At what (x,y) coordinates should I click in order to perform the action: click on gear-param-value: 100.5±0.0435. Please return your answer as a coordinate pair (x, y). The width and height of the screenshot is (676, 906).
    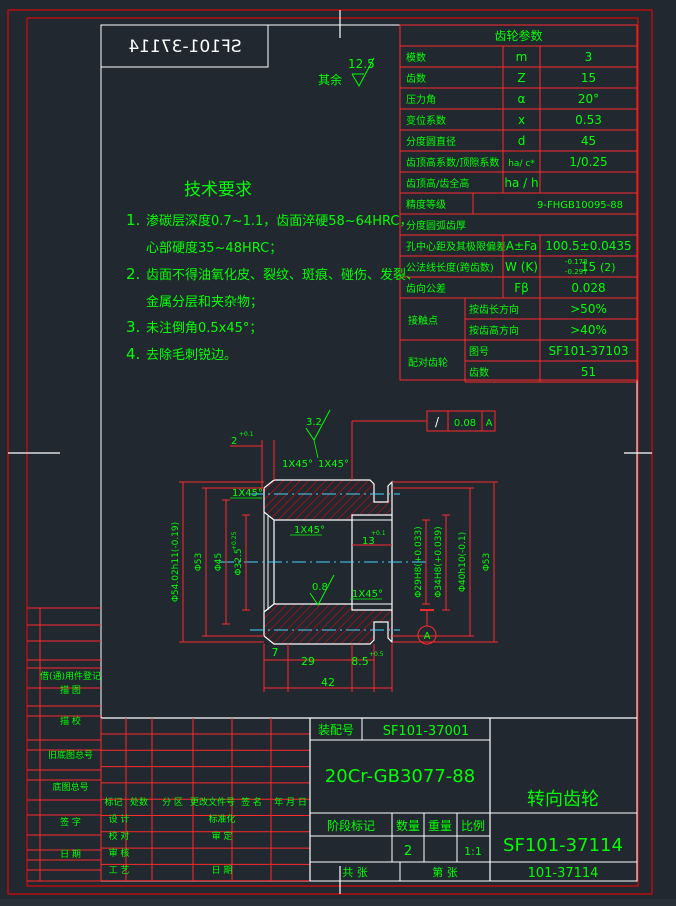
    Looking at the image, I should click on (588, 246).